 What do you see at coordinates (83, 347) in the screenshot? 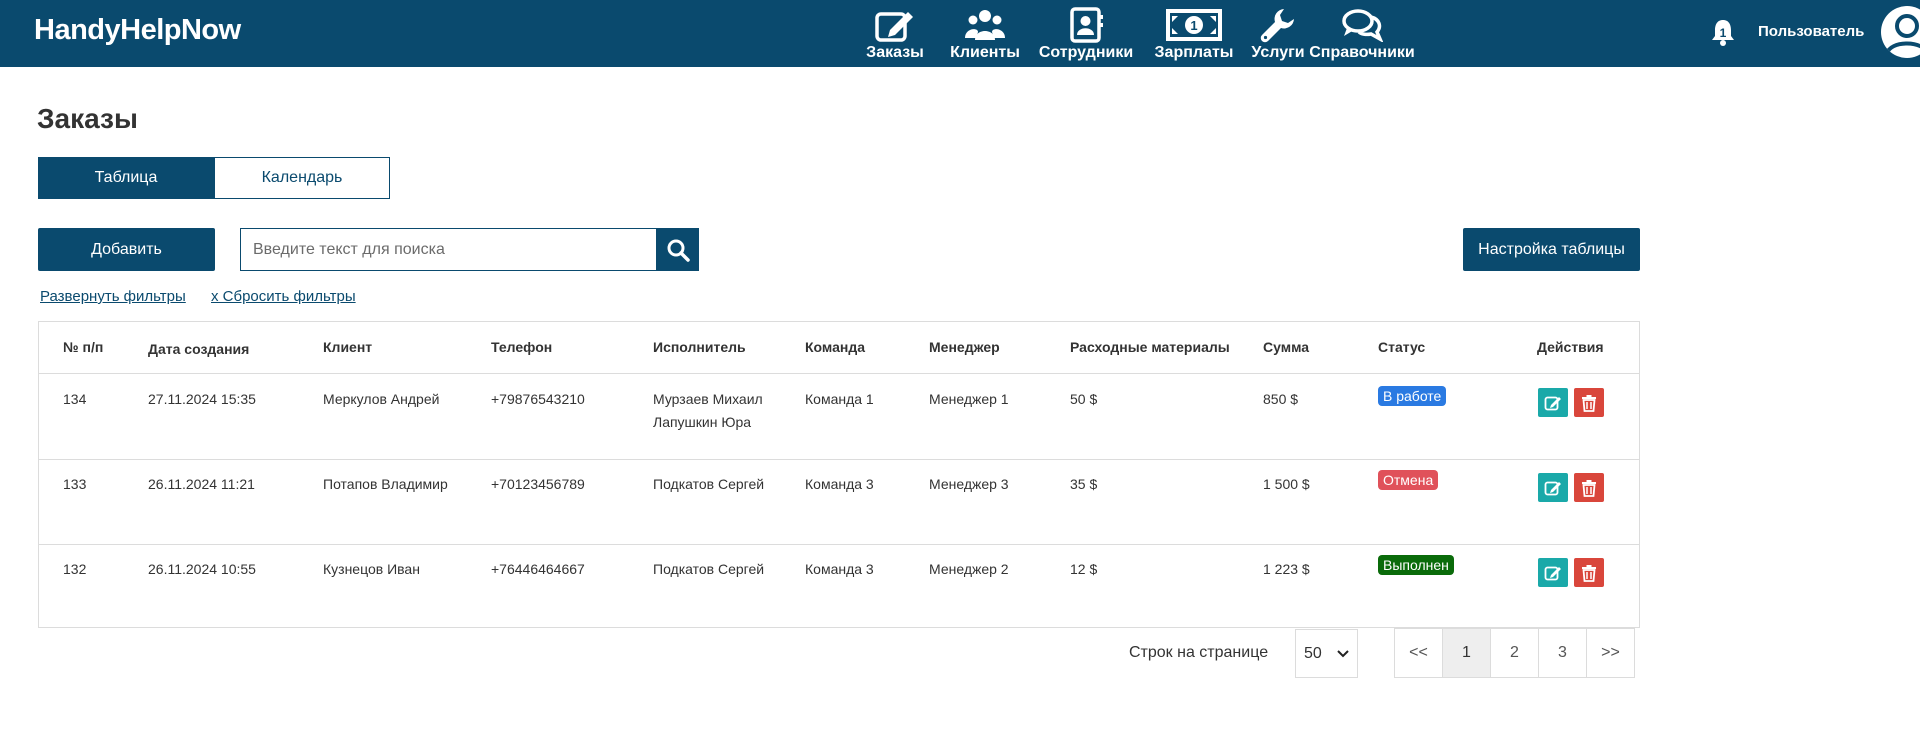
I see `column-header: № п/п` at bounding box center [83, 347].